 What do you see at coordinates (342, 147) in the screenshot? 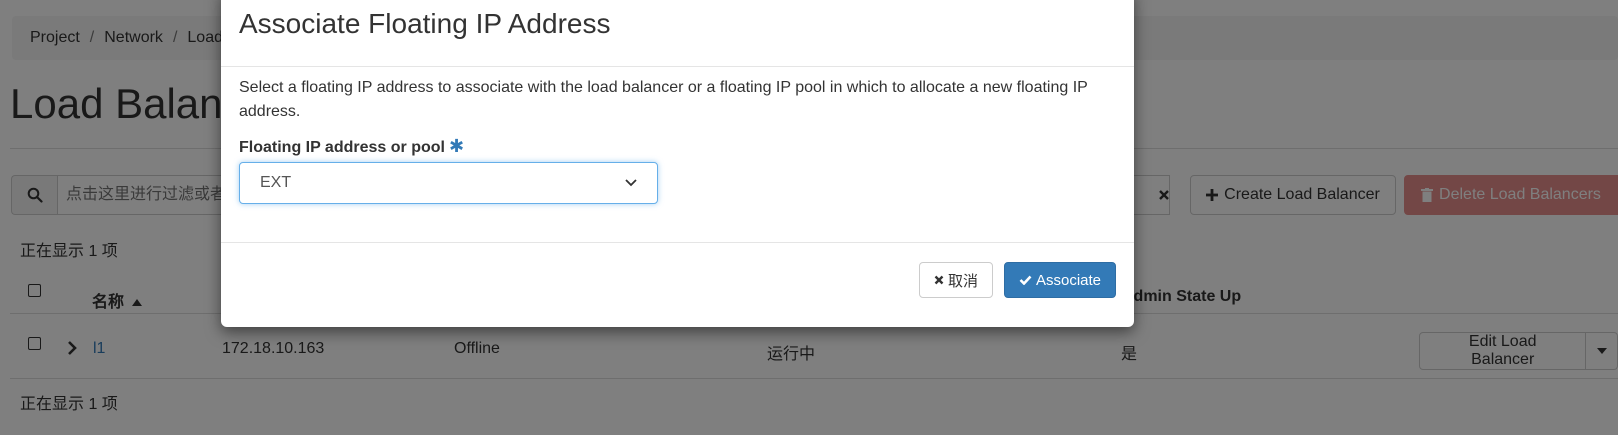
I see `field-label-text: Floating IP address or pool` at bounding box center [342, 147].